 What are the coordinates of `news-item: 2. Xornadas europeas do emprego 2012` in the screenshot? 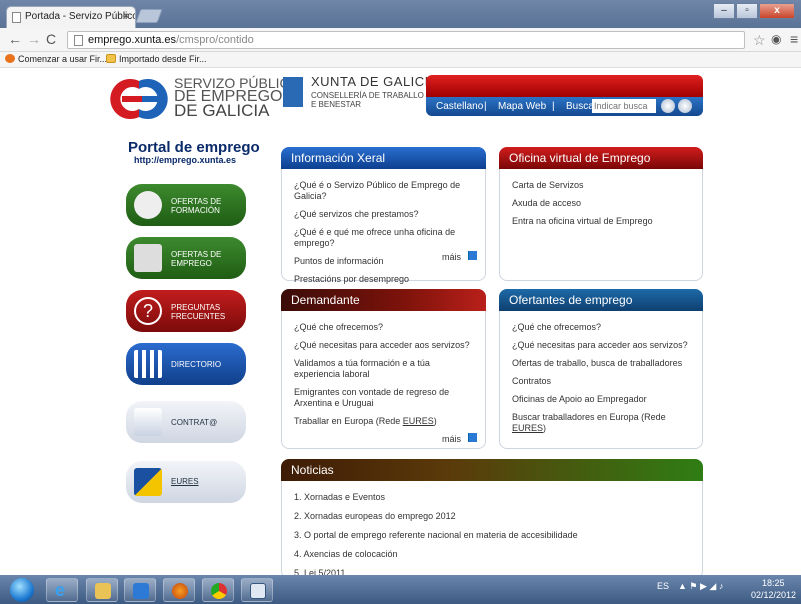 It's located at (436, 516).